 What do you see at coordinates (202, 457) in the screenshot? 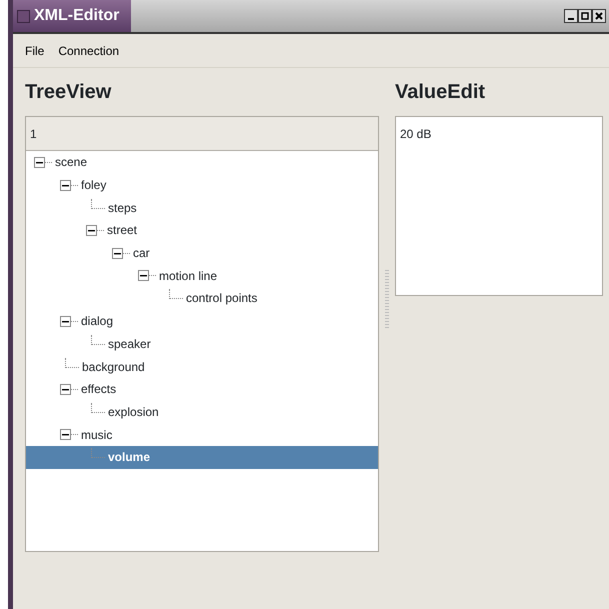
I see `tree-item: volume` at bounding box center [202, 457].